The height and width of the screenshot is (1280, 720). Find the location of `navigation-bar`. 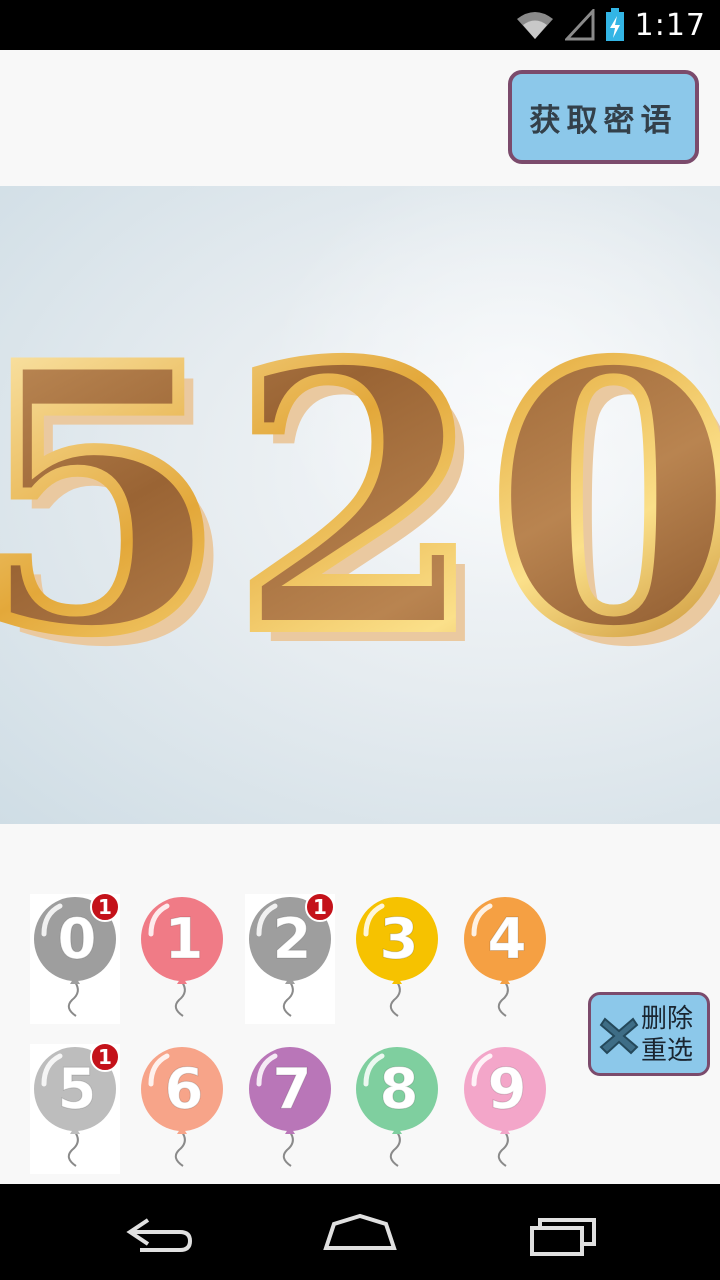

navigation-bar is located at coordinates (360, 1232).